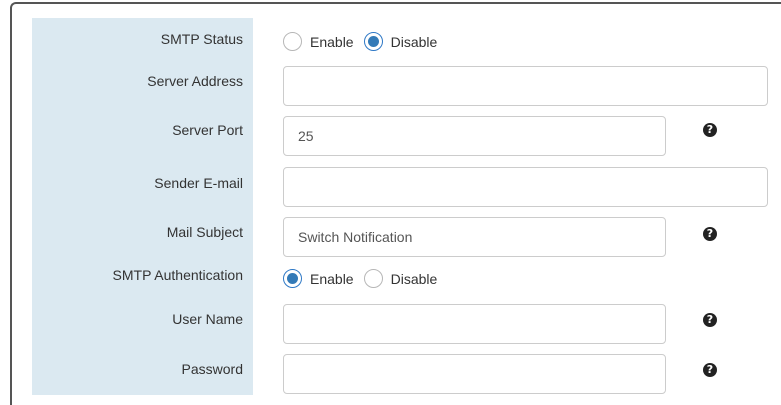 This screenshot has height=405, width=781. I want to click on smtp-status-disable-label: Disable, so click(414, 42).